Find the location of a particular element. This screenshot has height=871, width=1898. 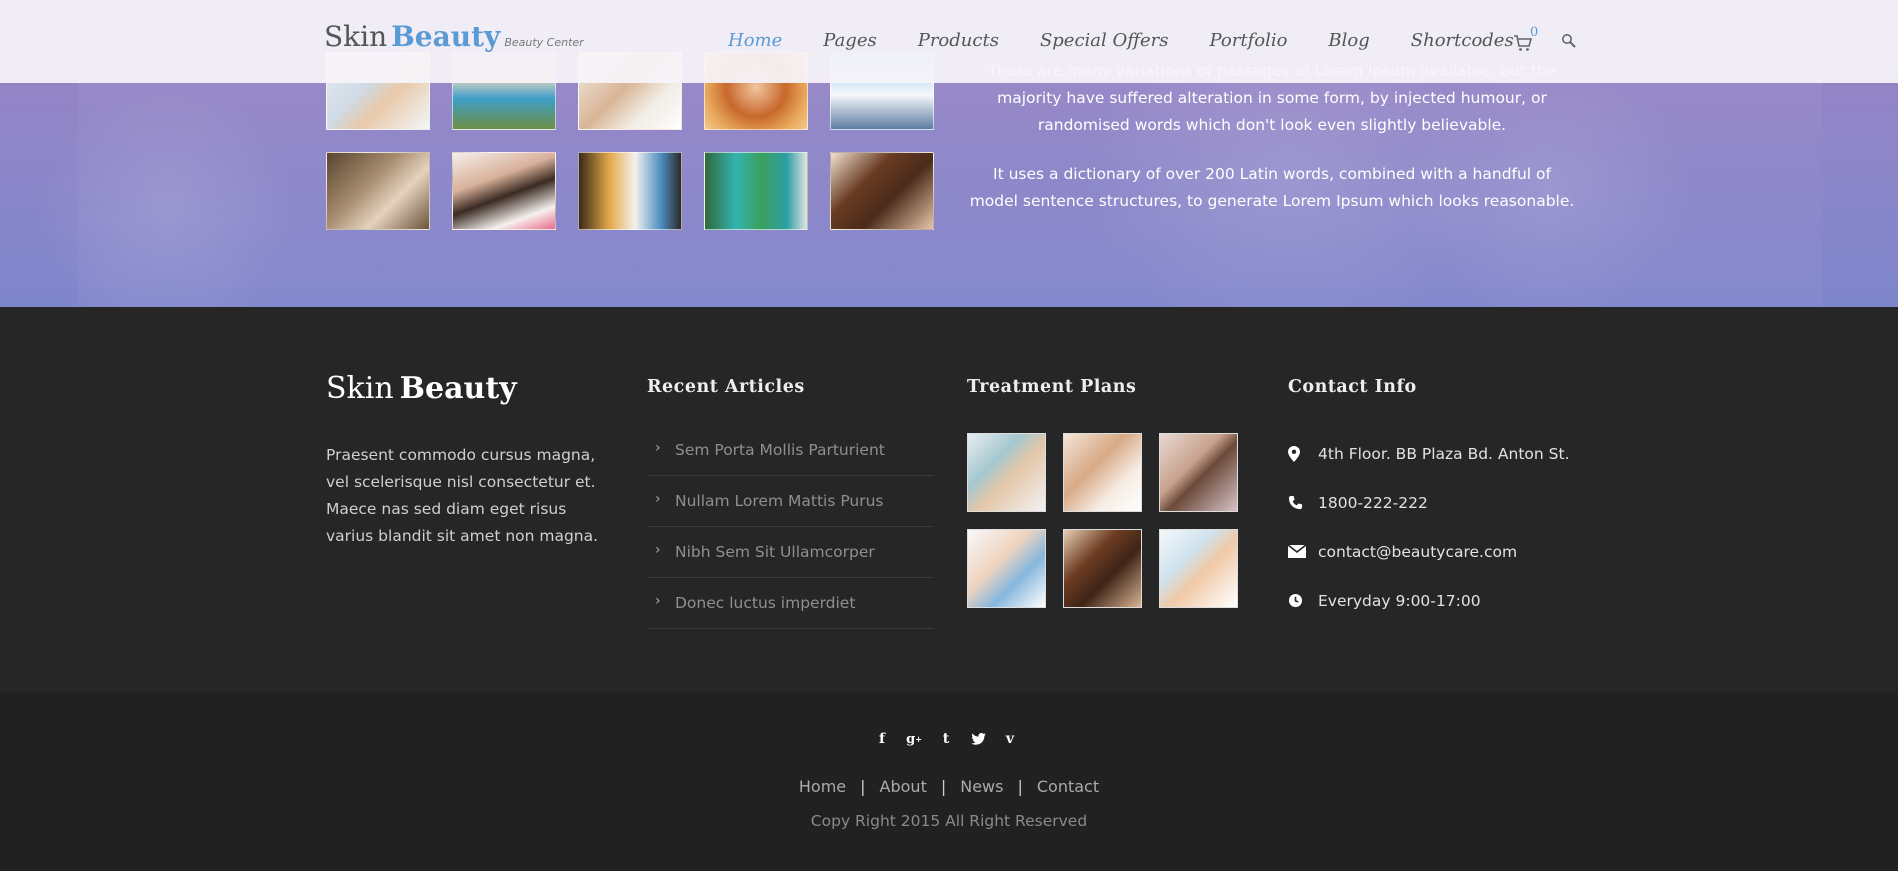

article-link: › Donec luctus imperdiet is located at coordinates (790, 603).